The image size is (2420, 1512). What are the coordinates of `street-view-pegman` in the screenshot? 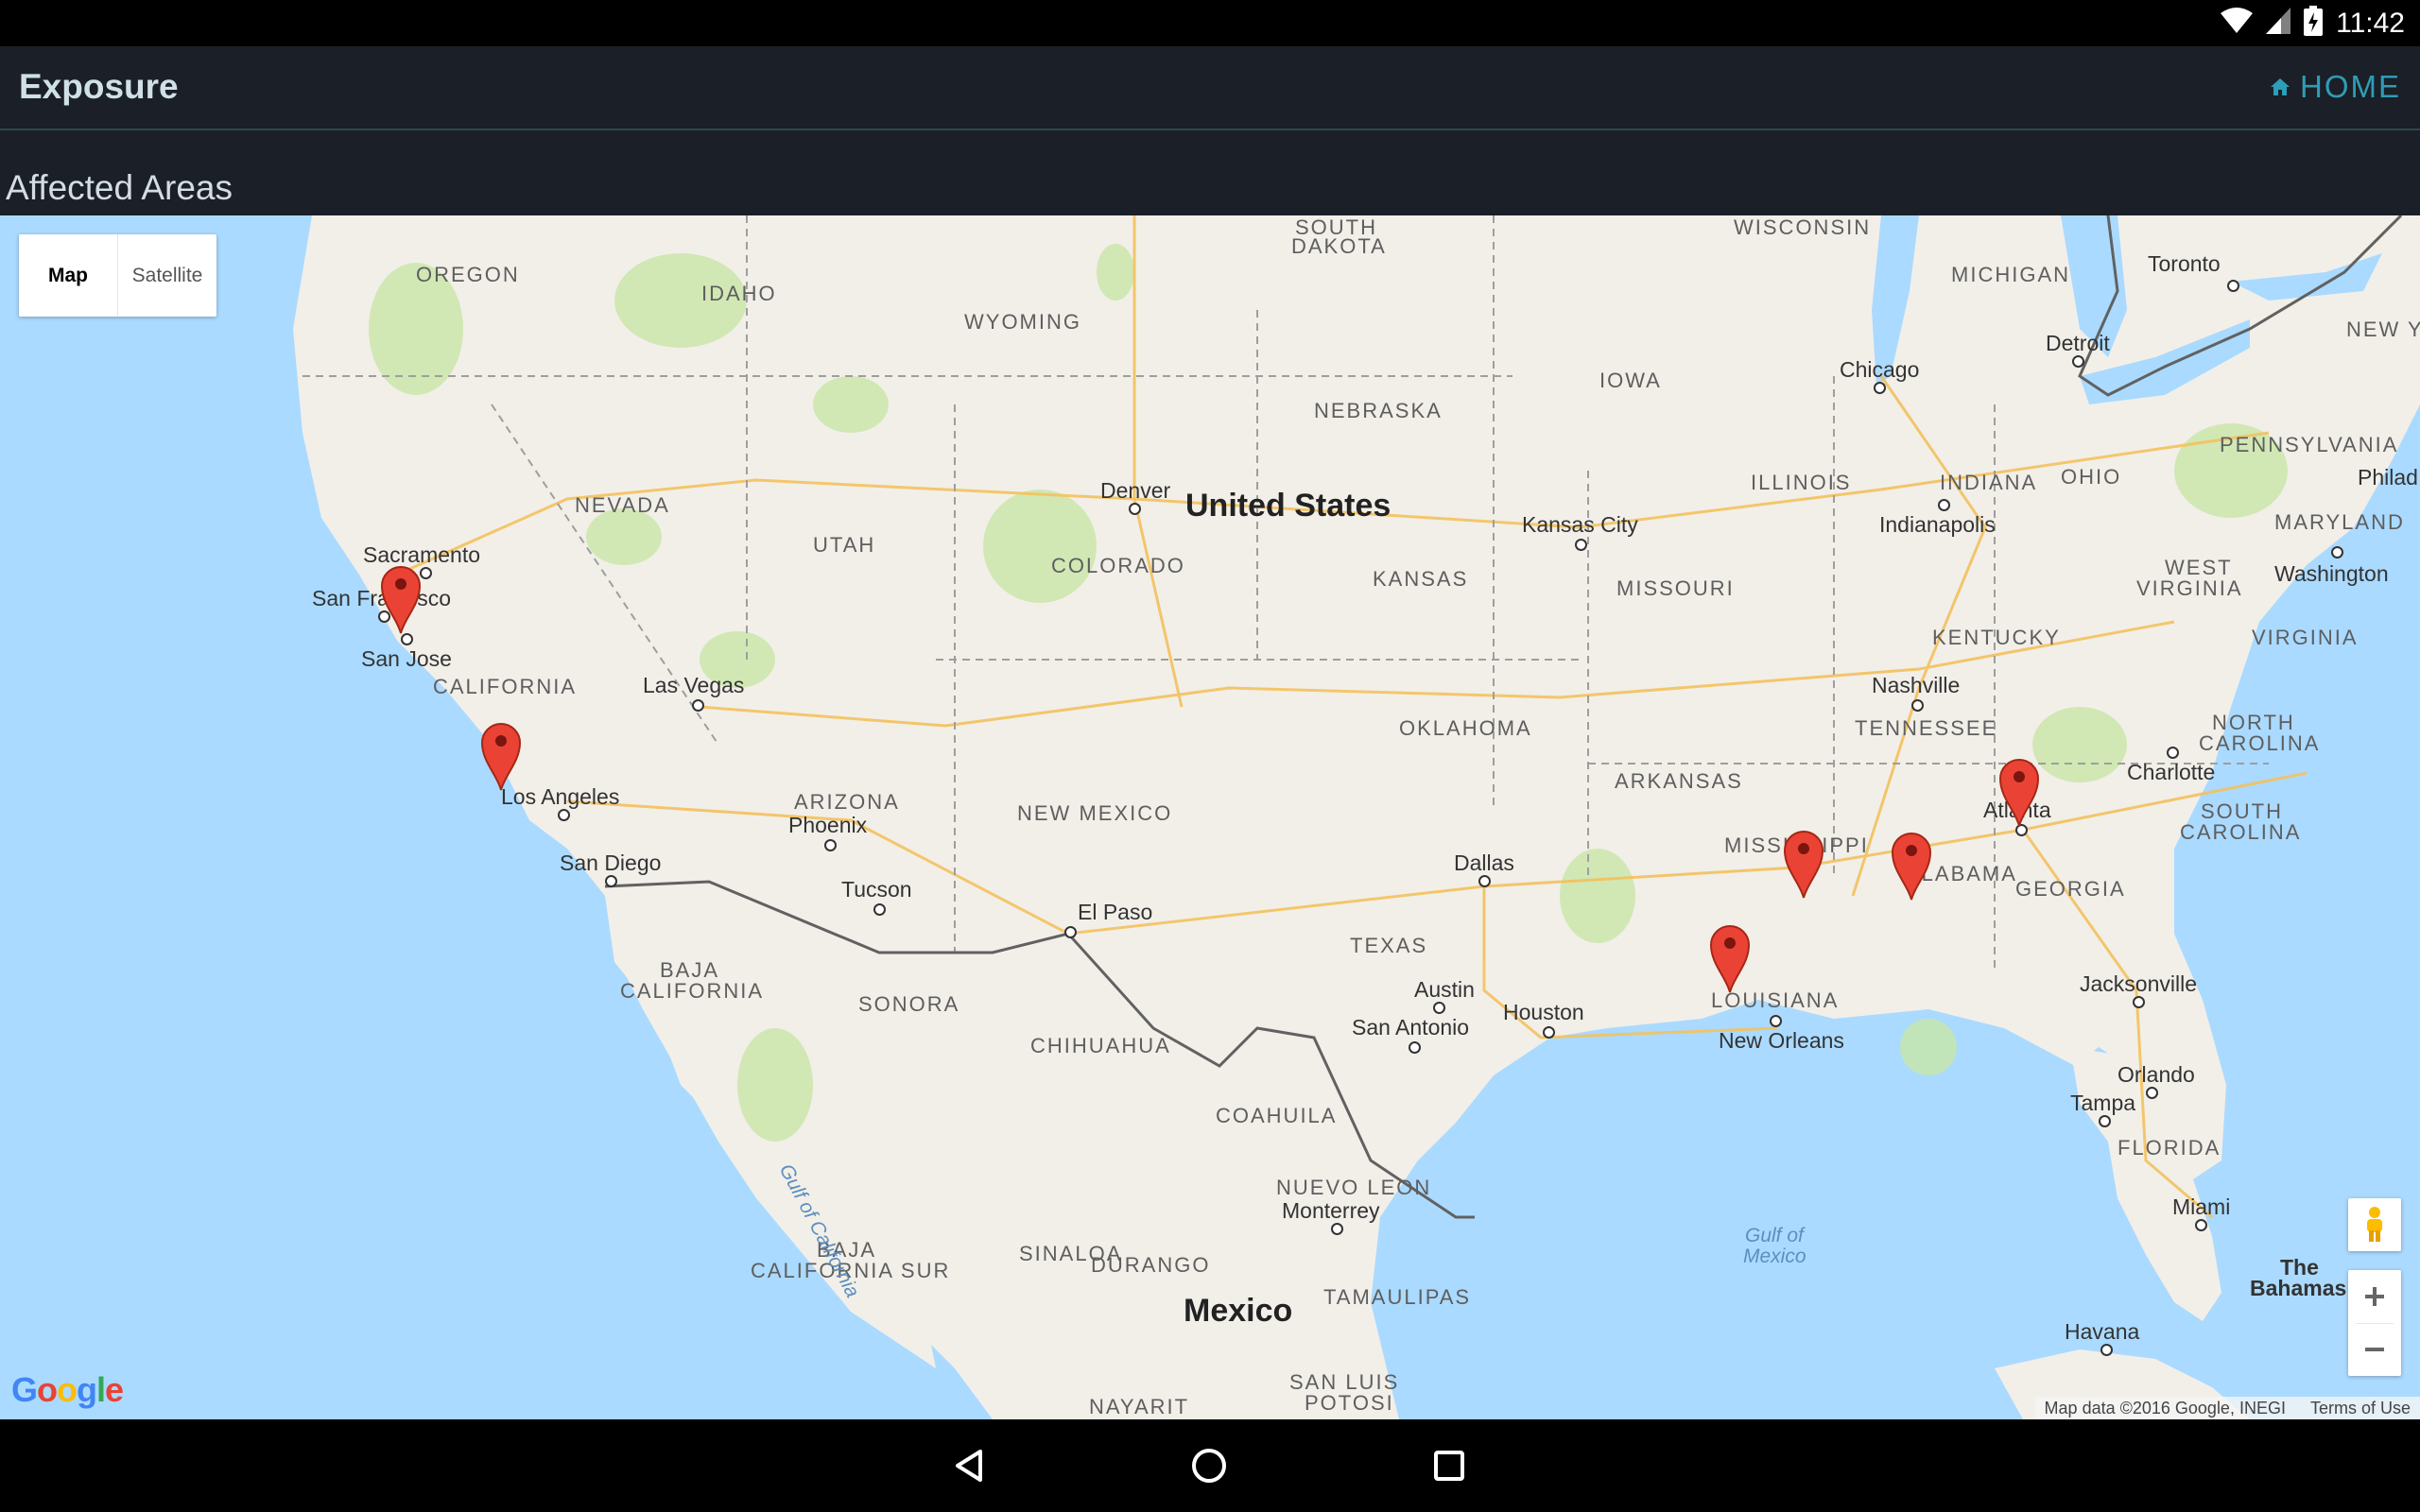 It's located at (2374, 1224).